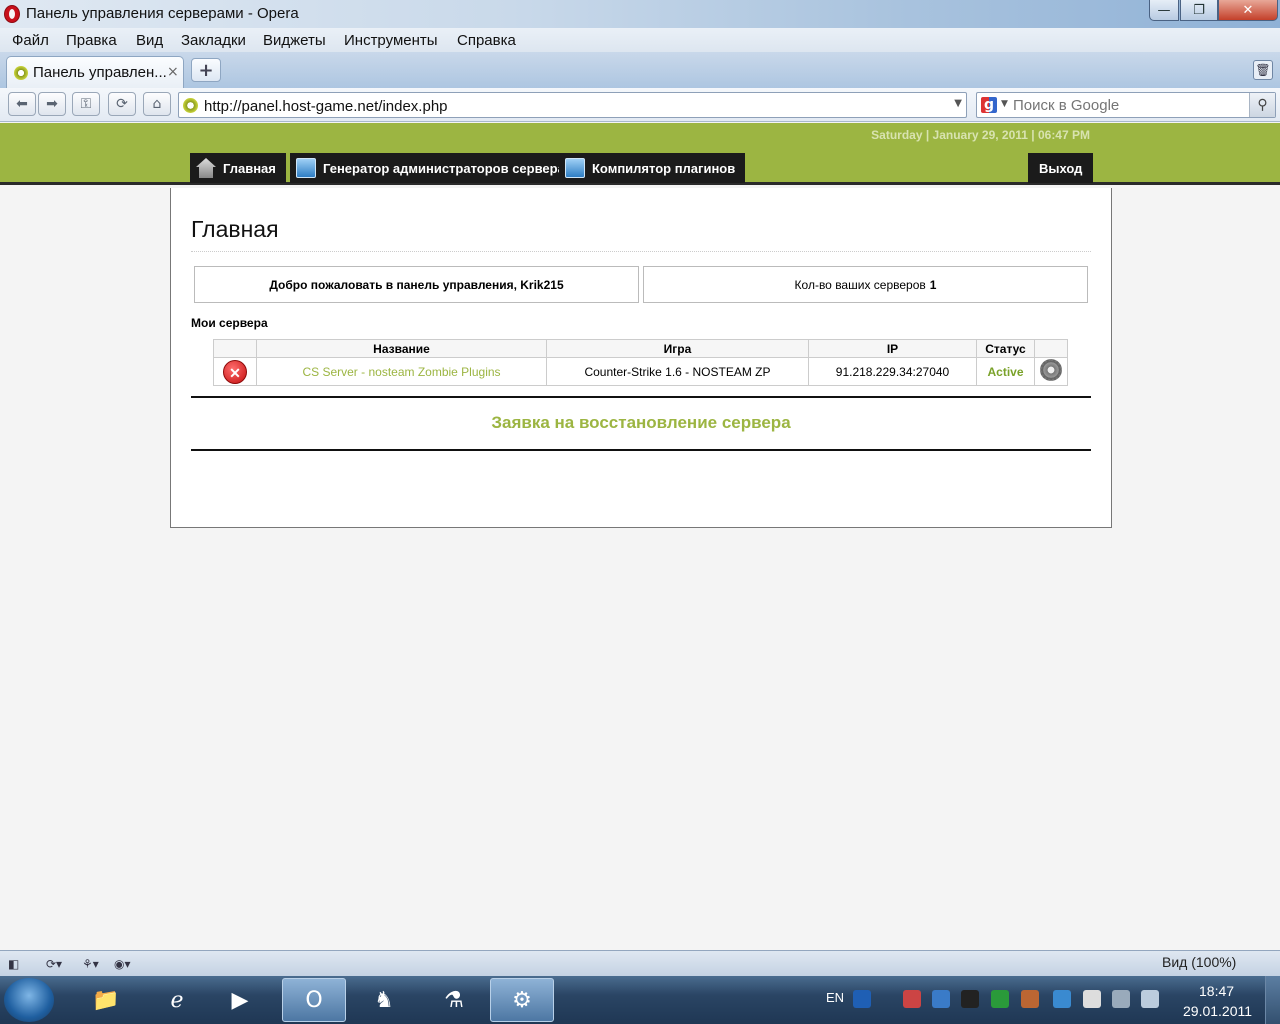 The height and width of the screenshot is (1024, 1280). Describe the element at coordinates (1092, 999) in the screenshot. I see `action-center-icon` at that location.